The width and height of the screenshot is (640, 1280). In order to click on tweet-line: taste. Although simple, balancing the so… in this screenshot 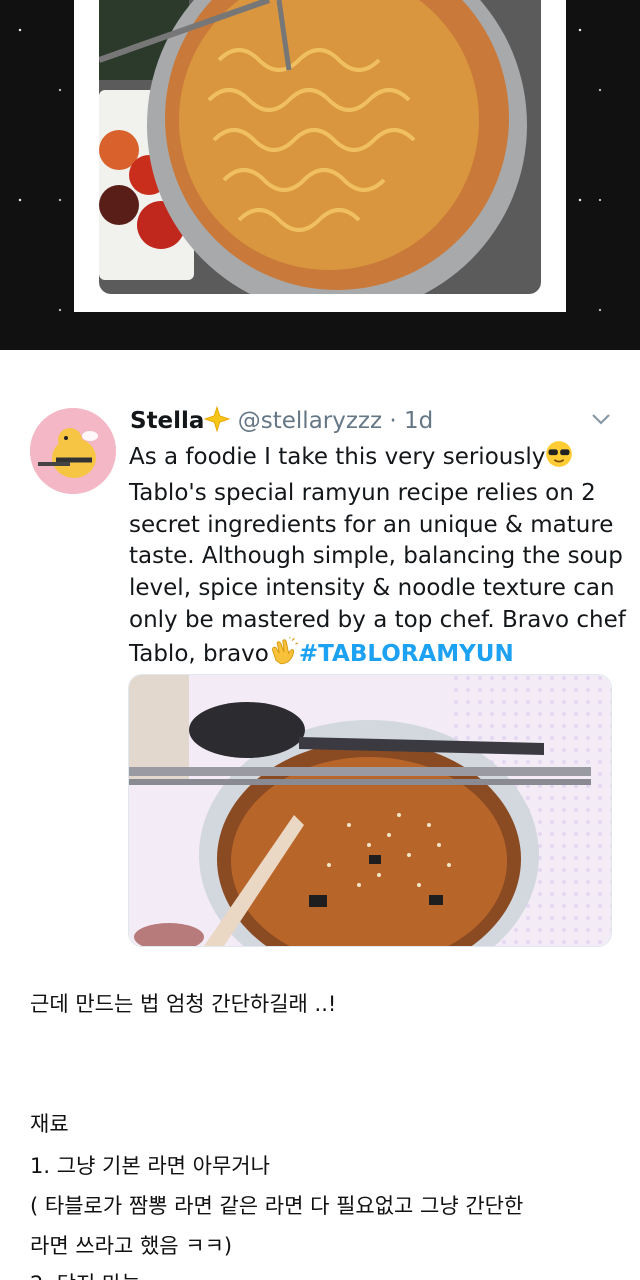, I will do `click(376, 556)`.